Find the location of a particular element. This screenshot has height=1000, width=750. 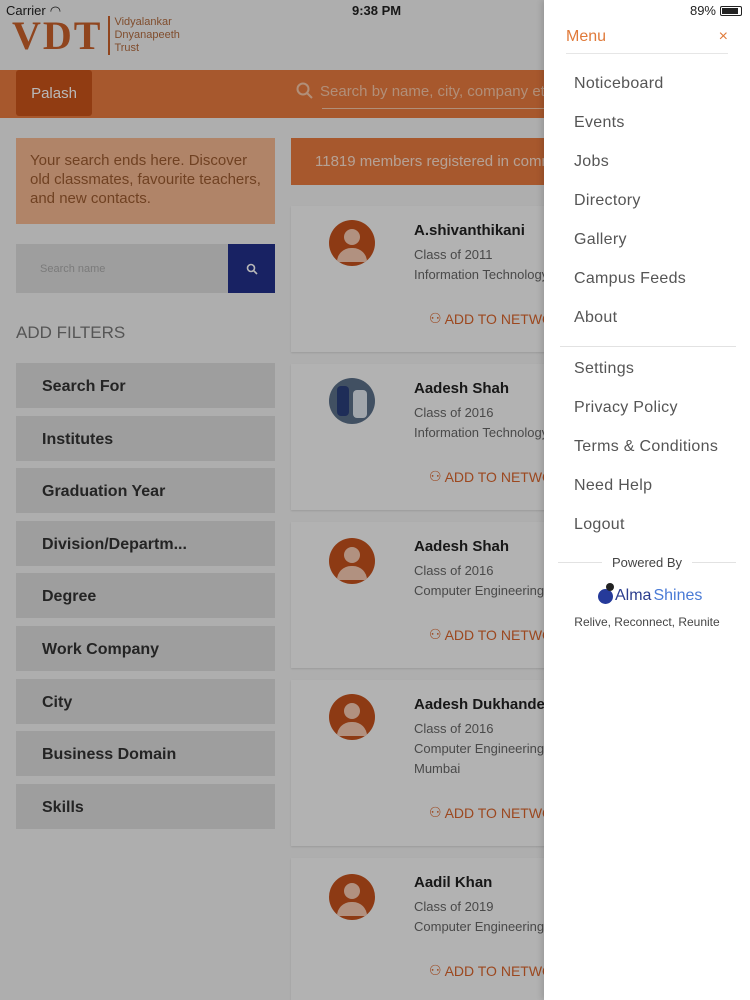

menu-title: Menu is located at coordinates (586, 36).